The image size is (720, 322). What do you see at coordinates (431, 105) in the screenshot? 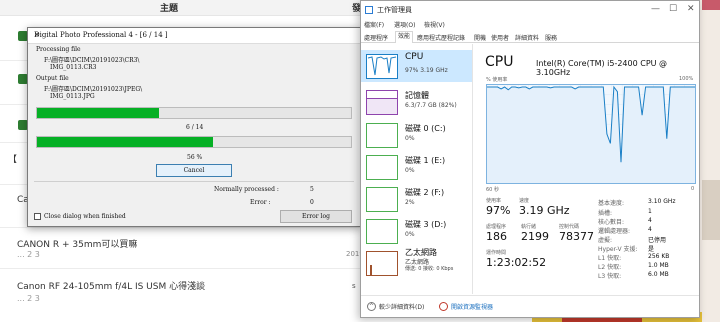
I see `sidebar-value: 6.3/7.7 GB (82%)` at bounding box center [431, 105].